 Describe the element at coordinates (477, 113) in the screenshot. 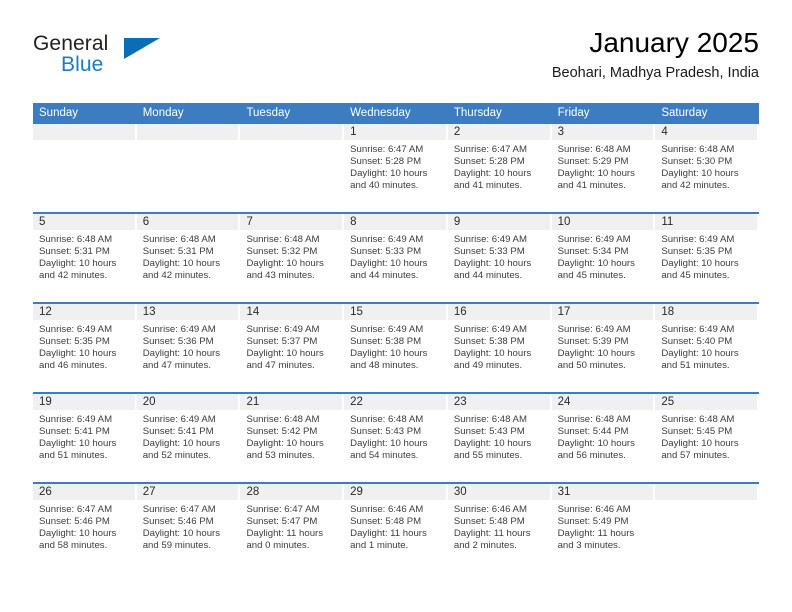

I see `weekday-header-thursday: Thursday` at that location.